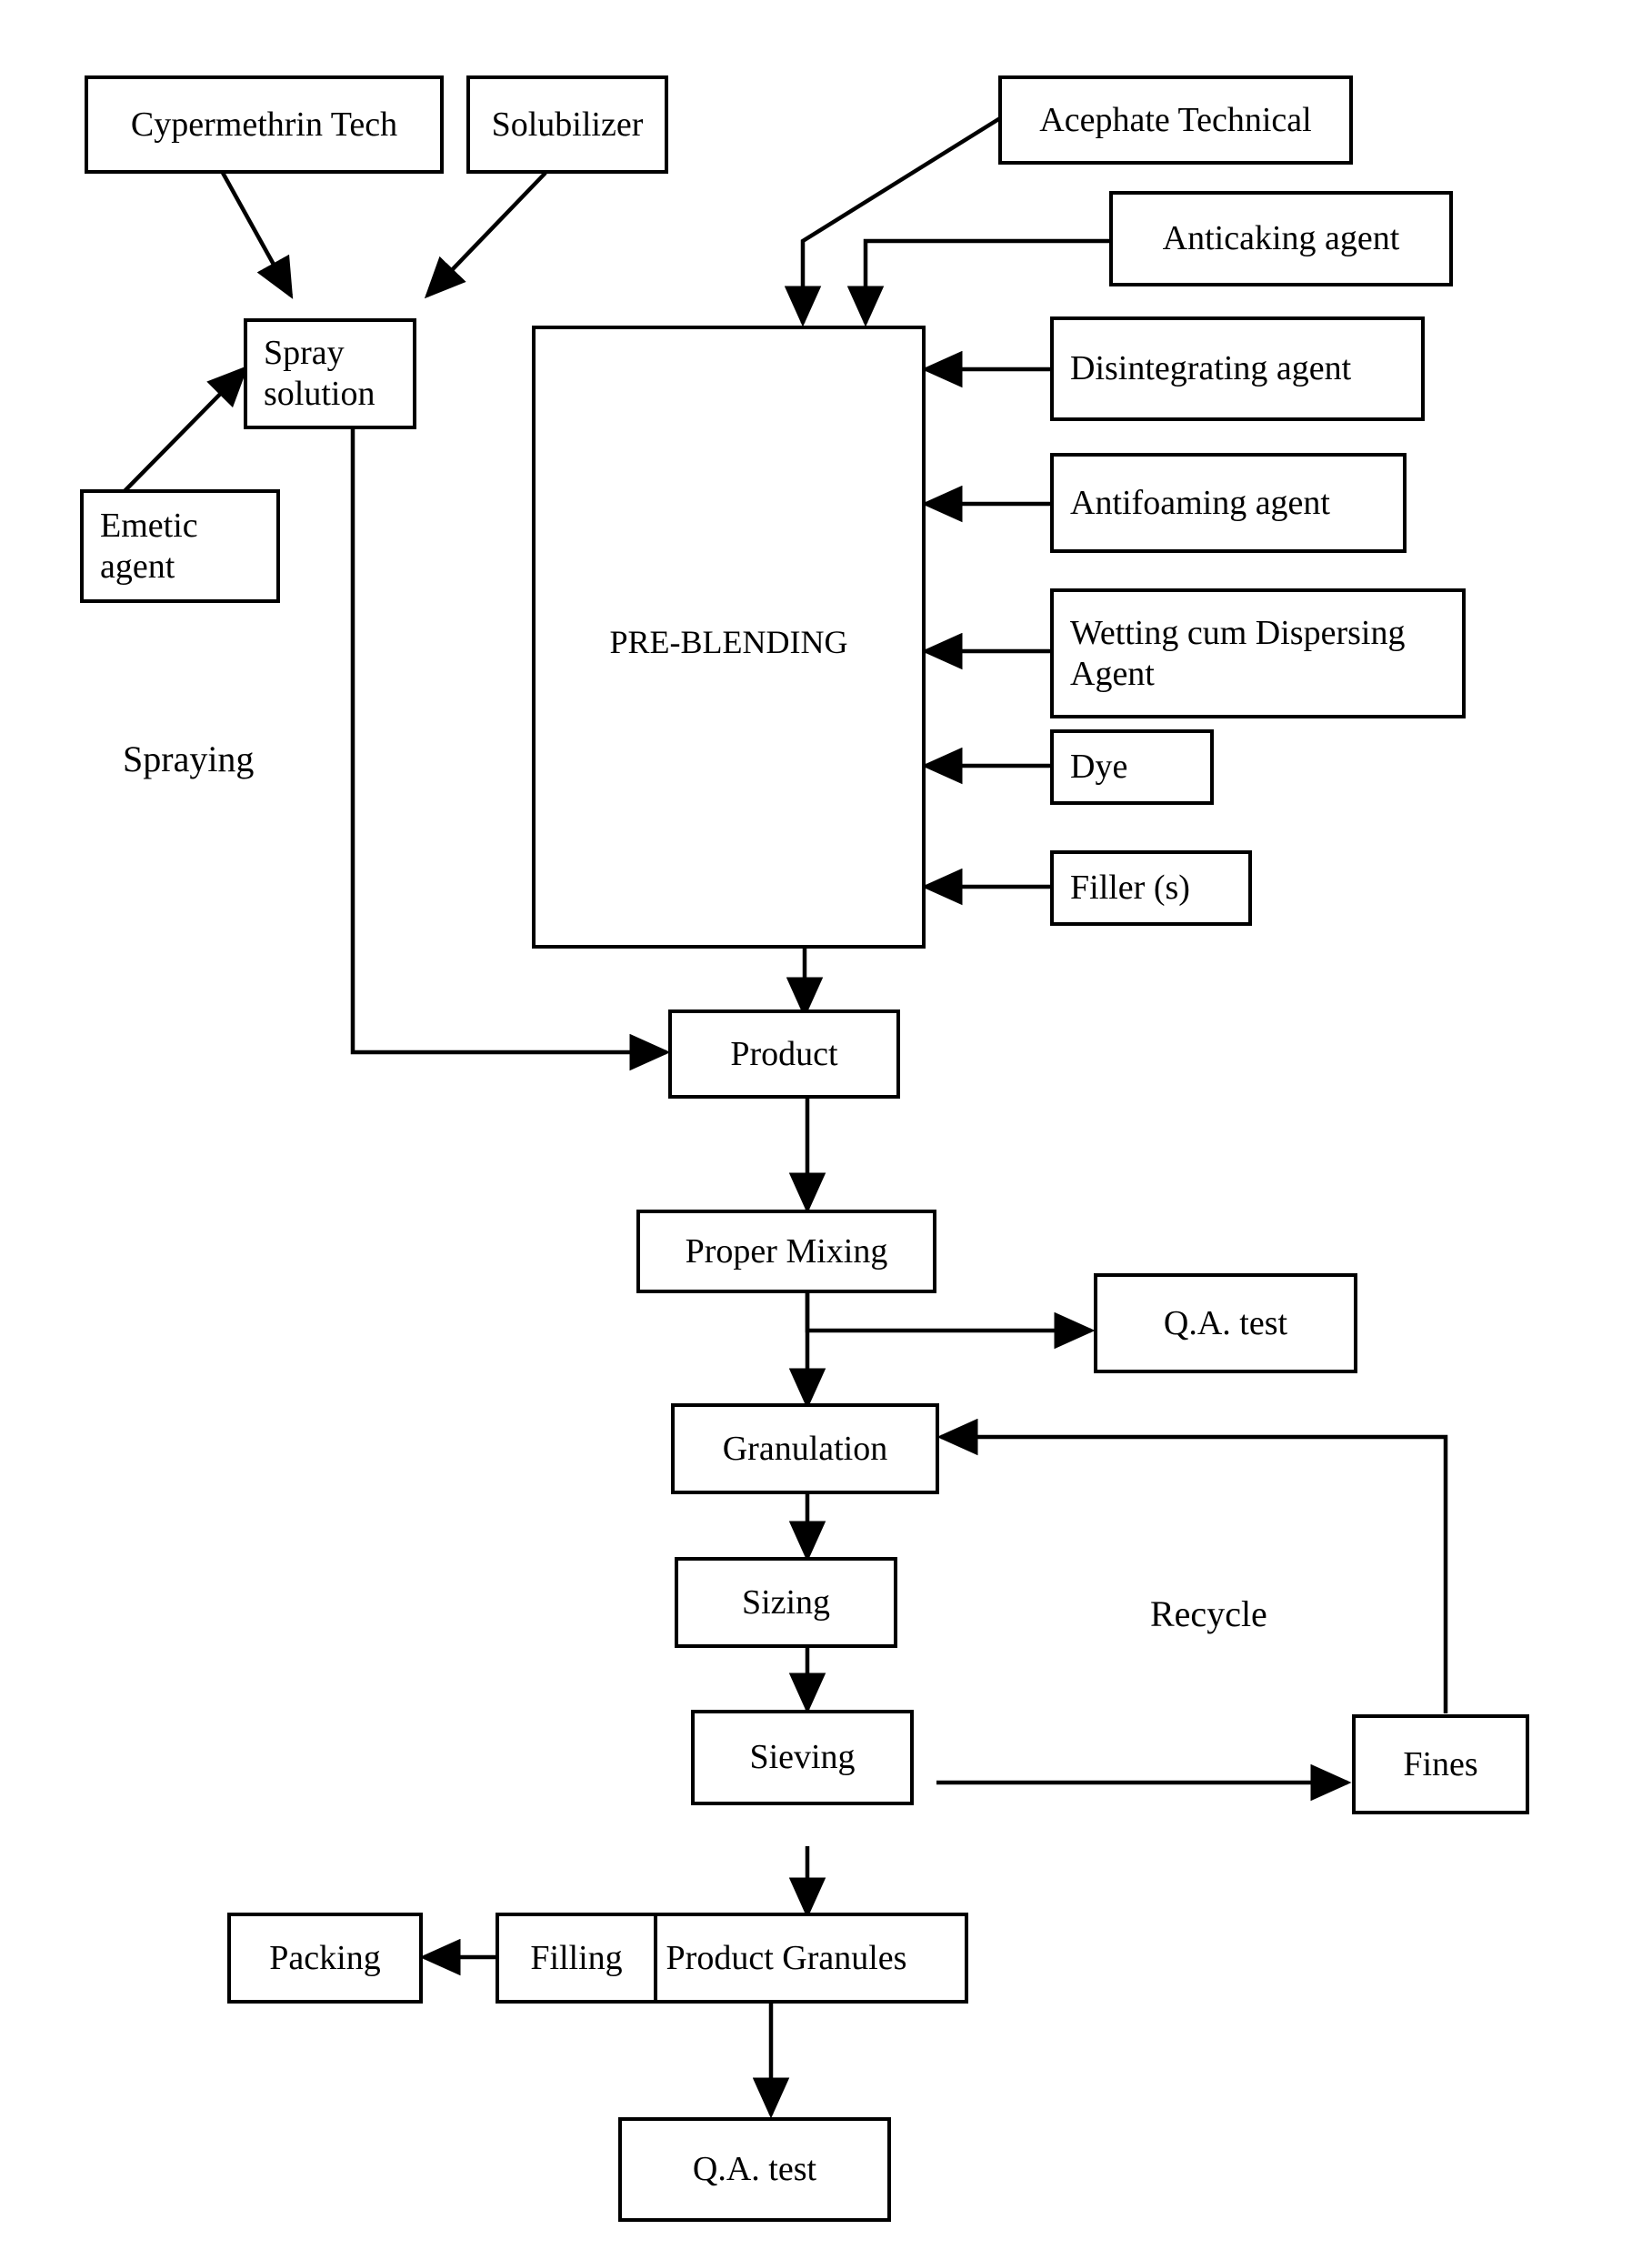  I want to click on node-label: Anticaking agent, so click(1281, 238).